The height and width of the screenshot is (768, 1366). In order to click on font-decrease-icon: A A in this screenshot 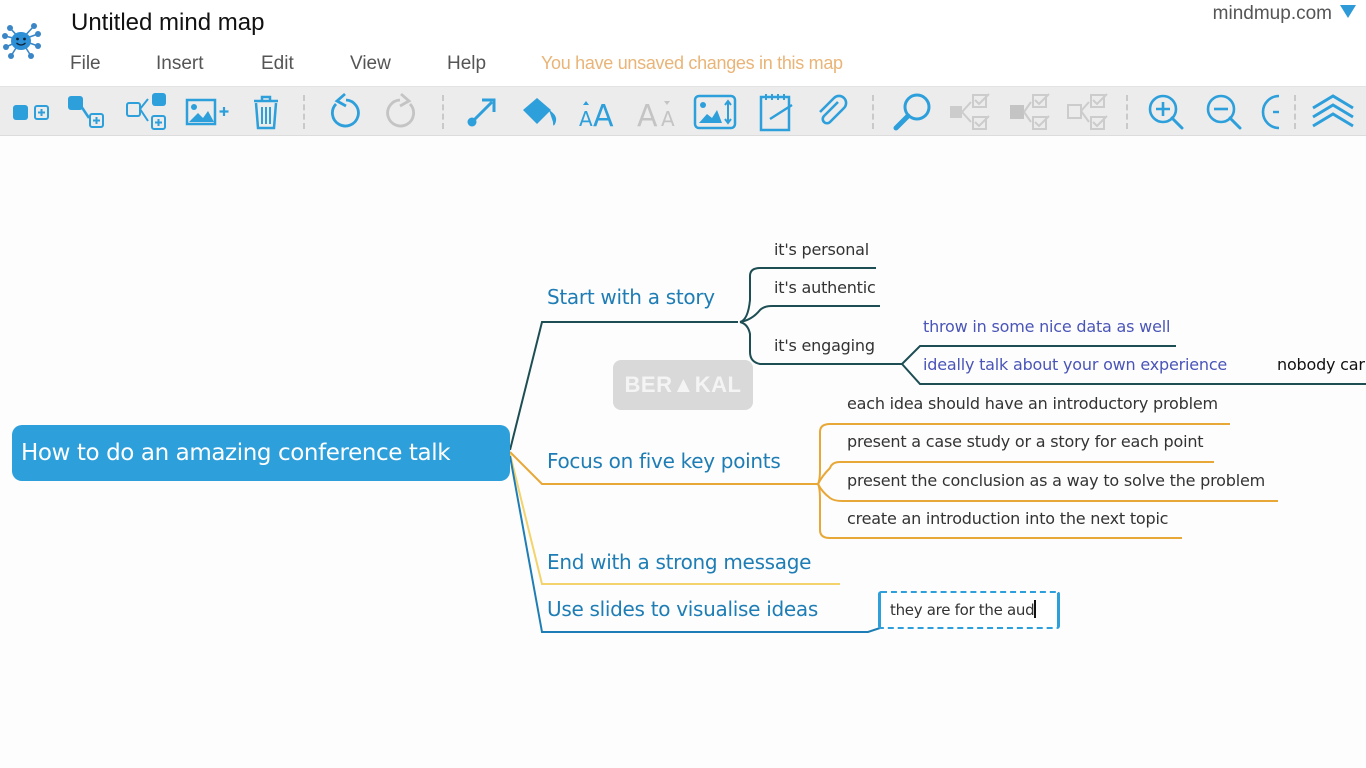, I will do `click(656, 114)`.